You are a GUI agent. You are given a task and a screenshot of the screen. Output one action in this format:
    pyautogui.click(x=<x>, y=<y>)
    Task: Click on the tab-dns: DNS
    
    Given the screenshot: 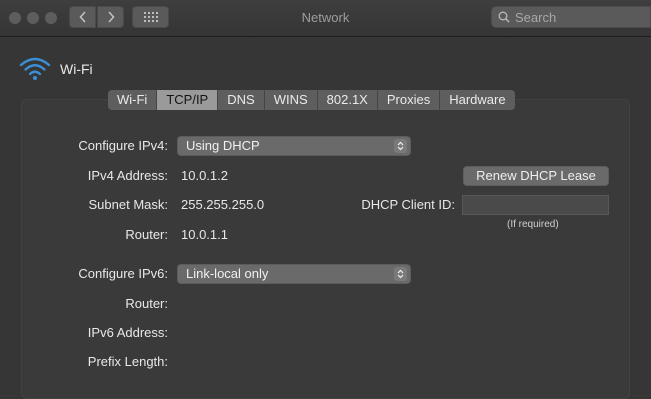 What is the action you would take?
    pyautogui.click(x=241, y=100)
    